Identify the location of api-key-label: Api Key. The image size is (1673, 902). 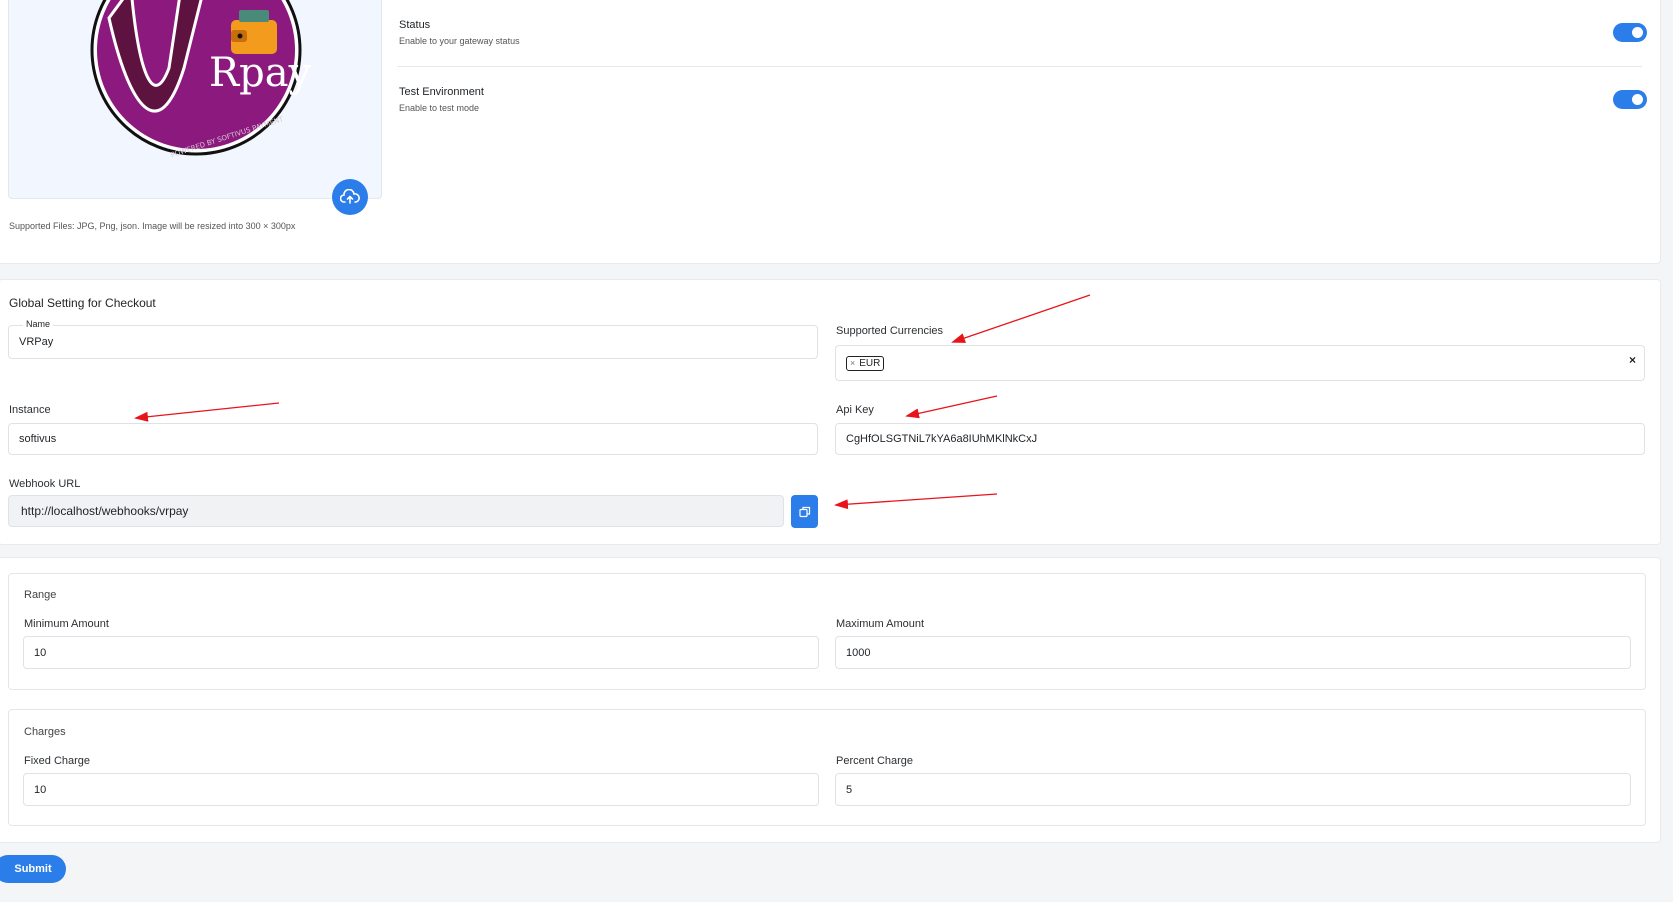
(855, 410).